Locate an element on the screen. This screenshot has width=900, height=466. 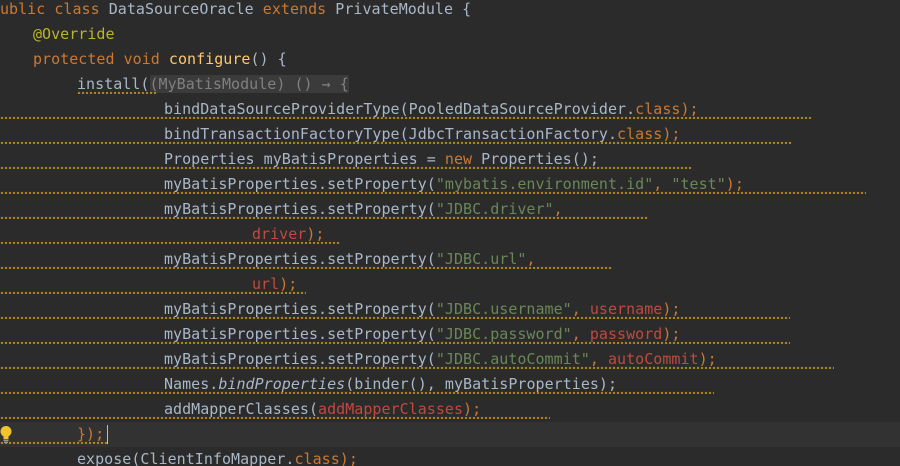
code-text: () { is located at coordinates (268, 59).